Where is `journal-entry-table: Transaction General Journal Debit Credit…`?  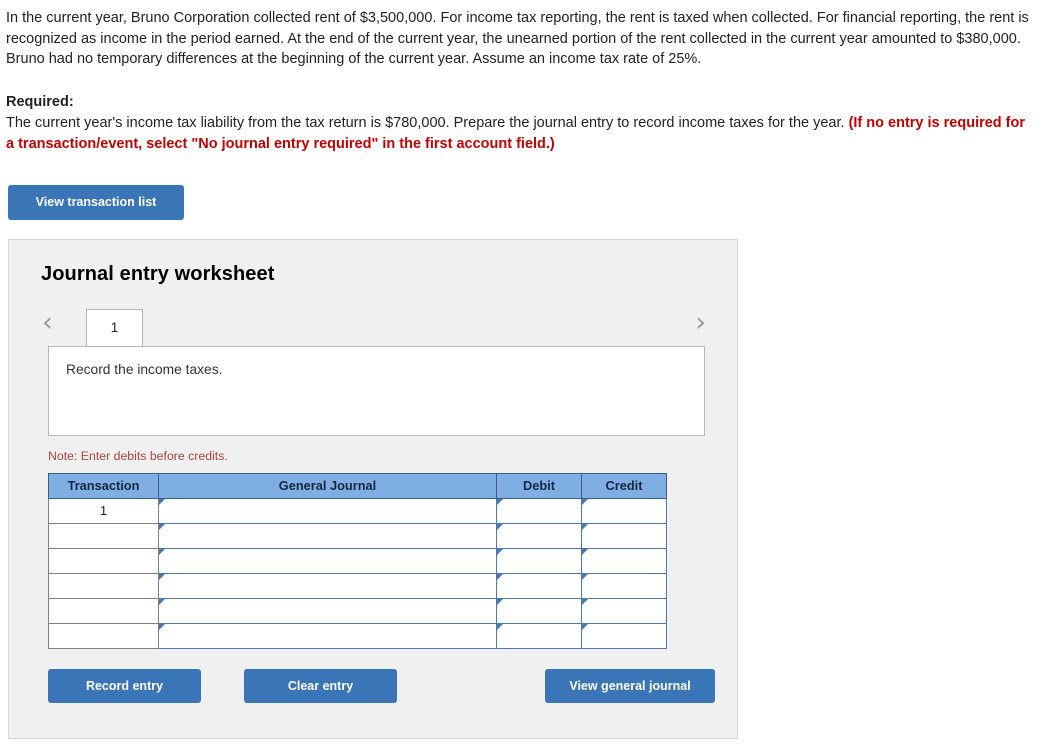
journal-entry-table: Transaction General Journal Debit Credit… is located at coordinates (357, 560).